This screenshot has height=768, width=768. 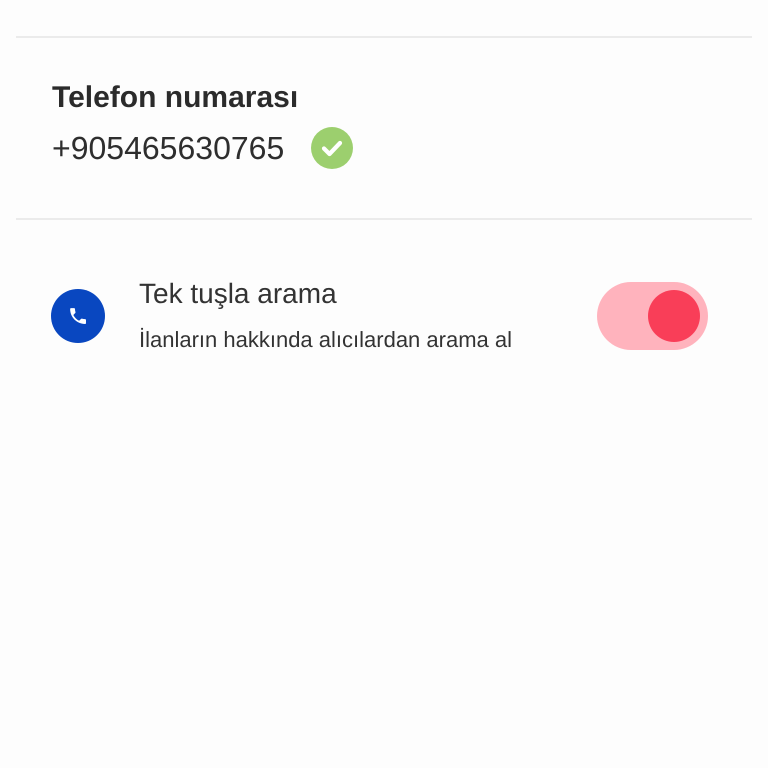 What do you see at coordinates (168, 148) in the screenshot?
I see `phone-number: +905465630765` at bounding box center [168, 148].